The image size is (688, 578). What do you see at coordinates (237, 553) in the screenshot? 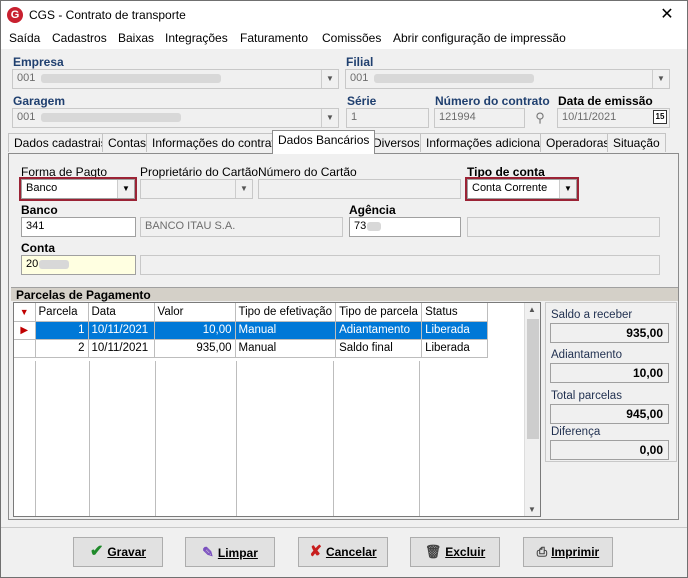
I see `limpar-label: Limpar` at bounding box center [237, 553].